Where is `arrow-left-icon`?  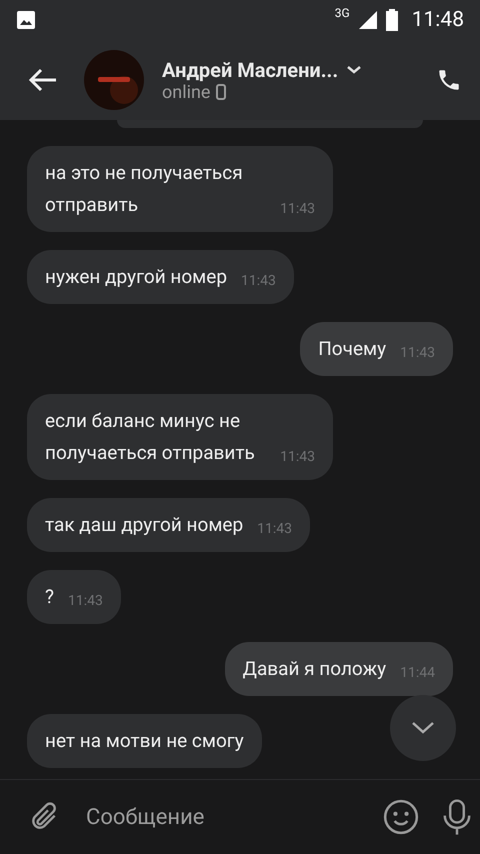 arrow-left-icon is located at coordinates (43, 80).